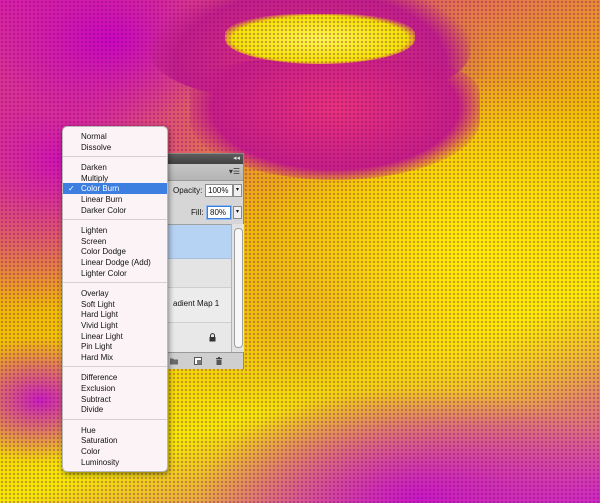 The image size is (600, 503). What do you see at coordinates (98, 304) in the screenshot?
I see `menu-item-label: Soft Light` at bounding box center [98, 304].